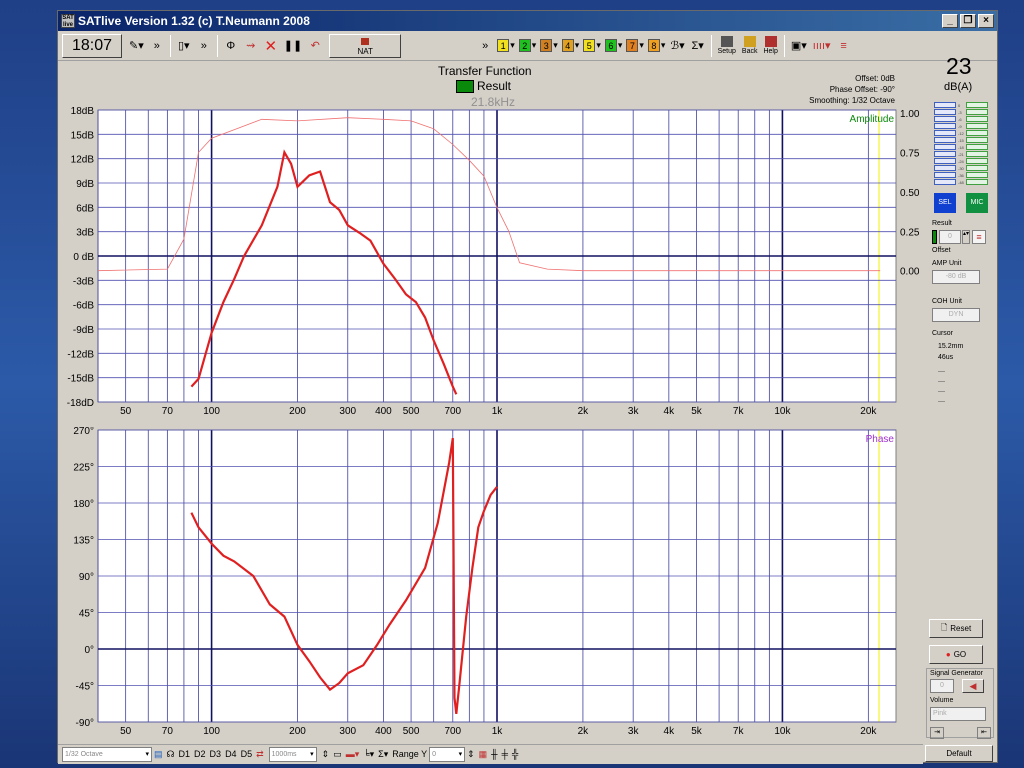 This screenshot has height=768, width=1024. What do you see at coordinates (170, 45) in the screenshot?
I see `toolbar-separator` at bounding box center [170, 45].